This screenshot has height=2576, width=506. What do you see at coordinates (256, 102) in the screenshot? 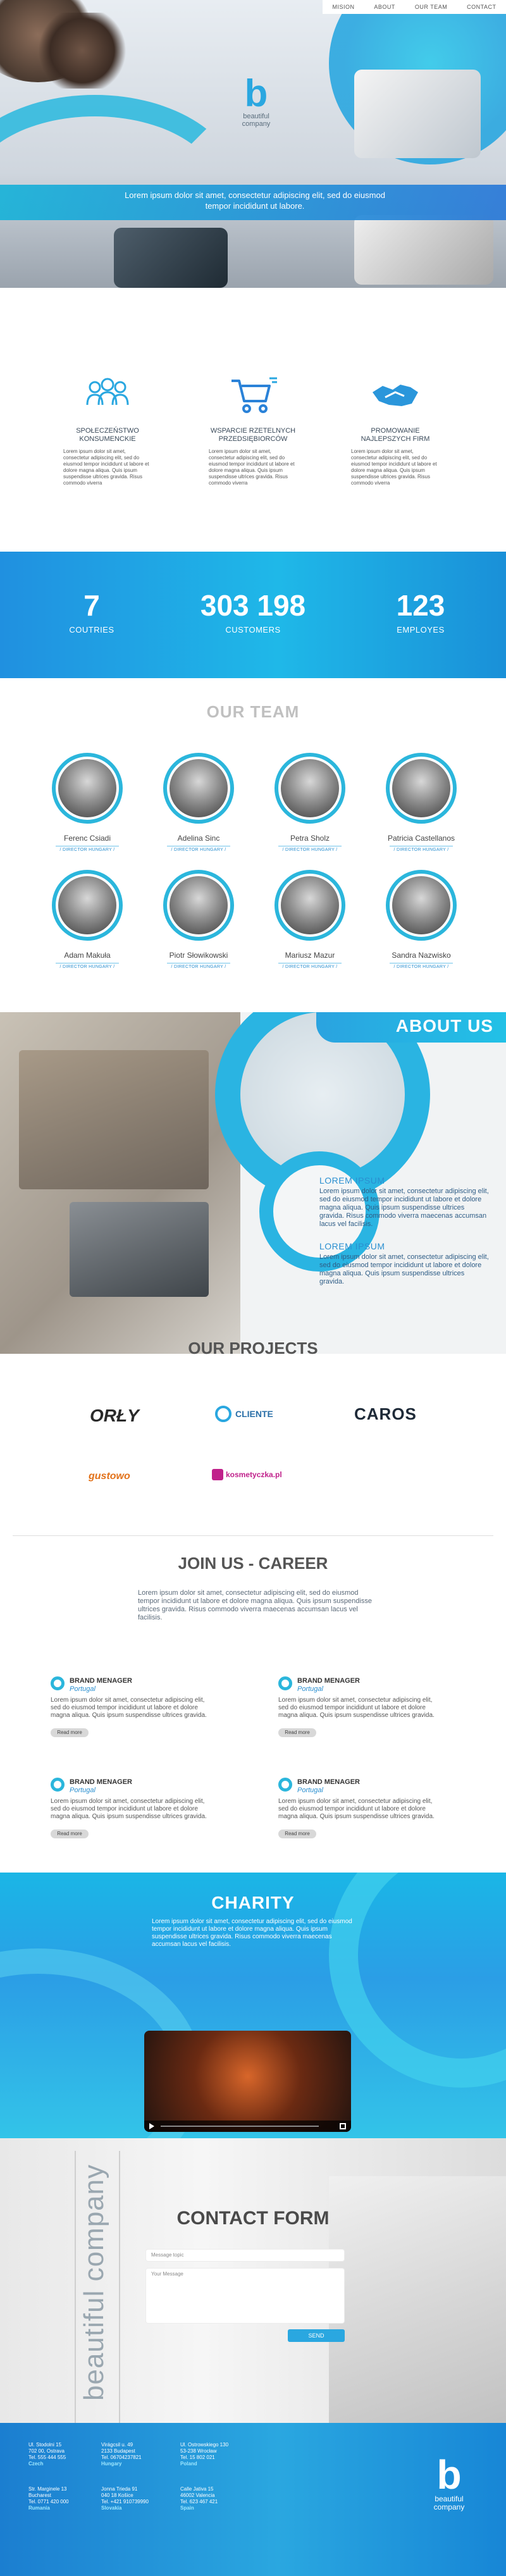
I see `logo: b beautiful company` at bounding box center [256, 102].